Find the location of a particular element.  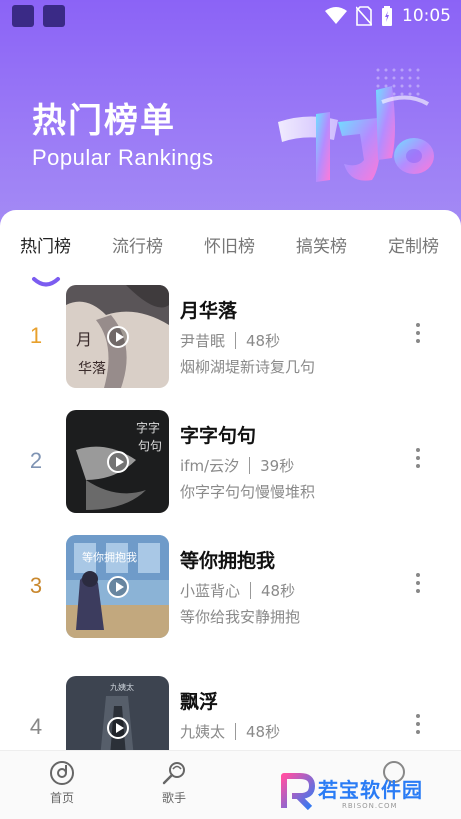

status-bar: 10:05 is located at coordinates (230, 16).